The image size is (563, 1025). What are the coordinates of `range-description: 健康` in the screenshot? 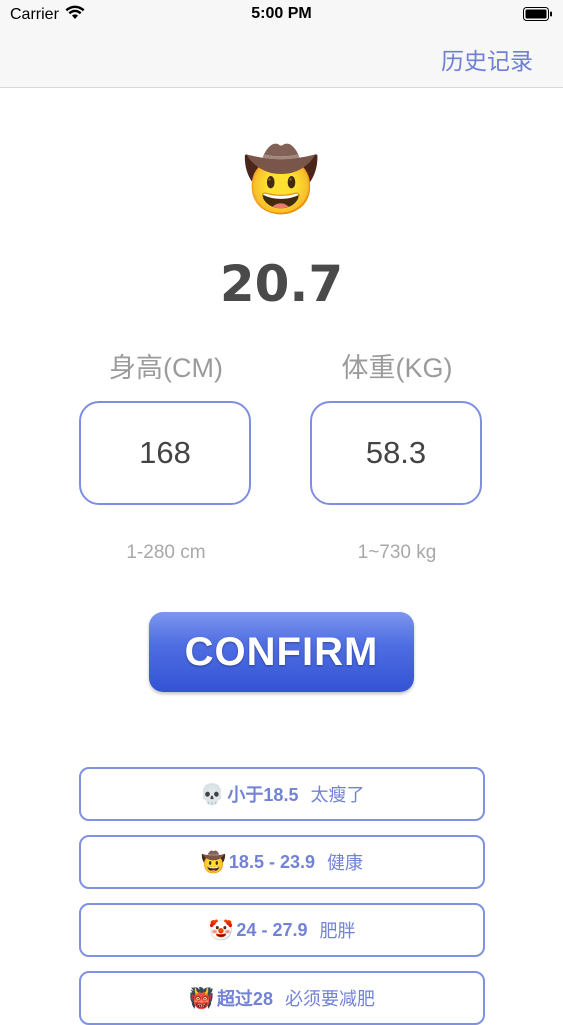 It's located at (344, 863).